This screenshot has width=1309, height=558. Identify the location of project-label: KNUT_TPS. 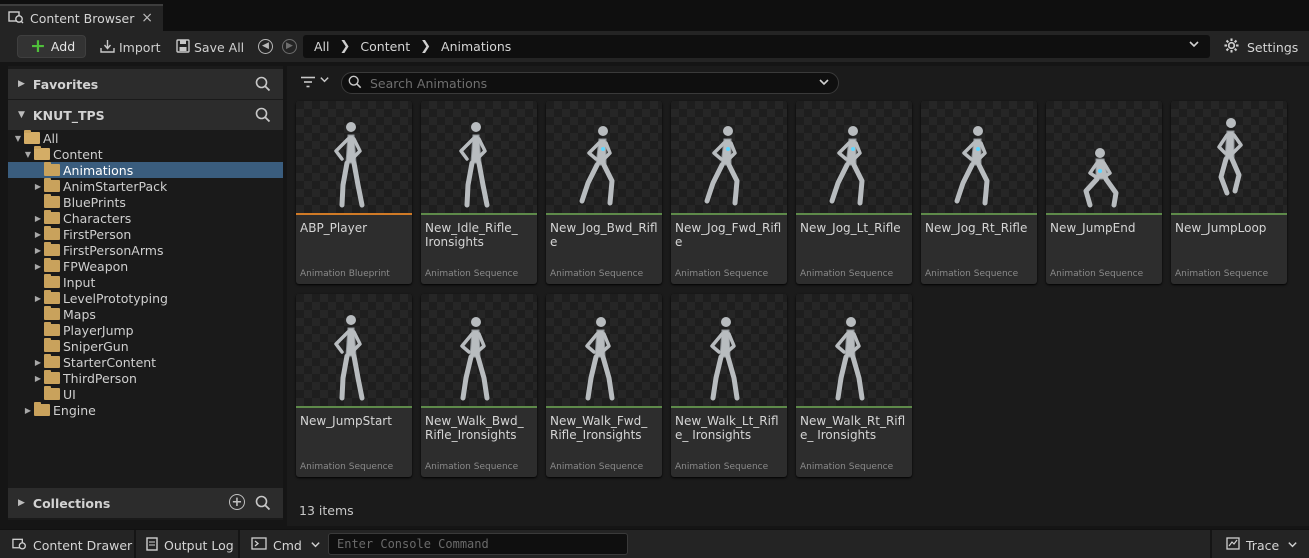
(68, 115).